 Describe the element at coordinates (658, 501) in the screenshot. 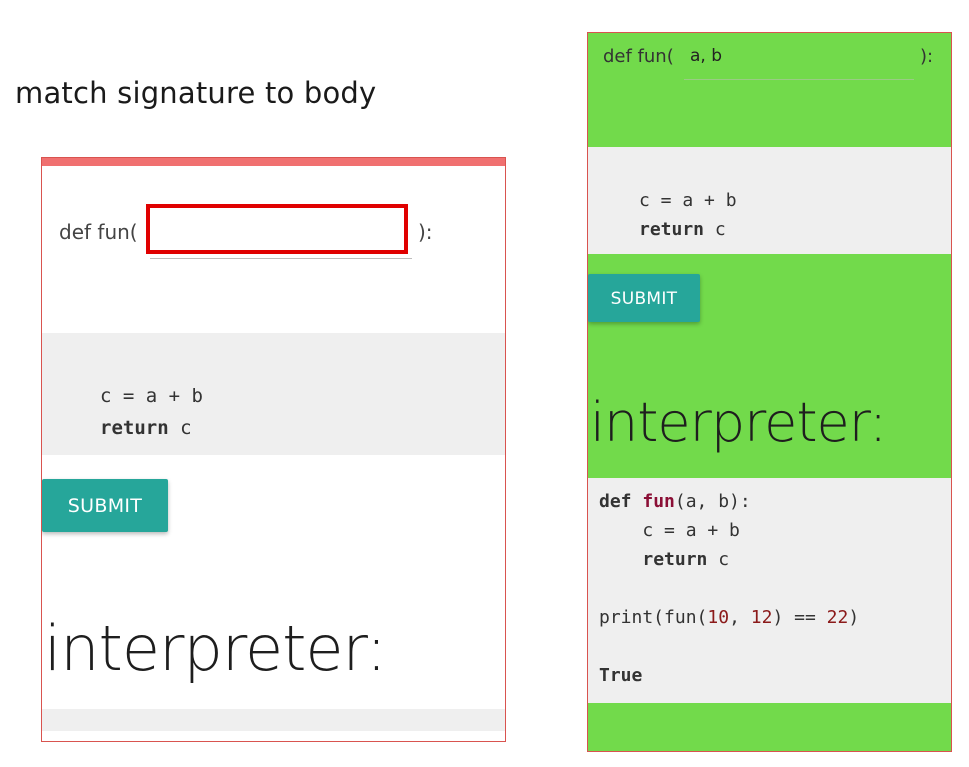

I see `function-name: fun` at that location.